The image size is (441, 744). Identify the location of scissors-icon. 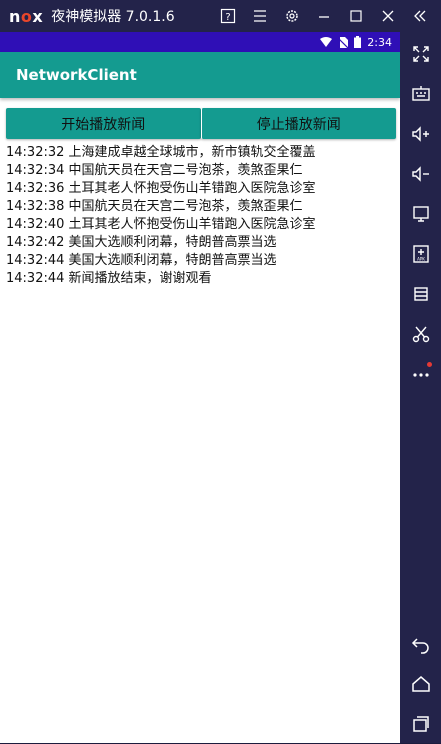
(420, 334).